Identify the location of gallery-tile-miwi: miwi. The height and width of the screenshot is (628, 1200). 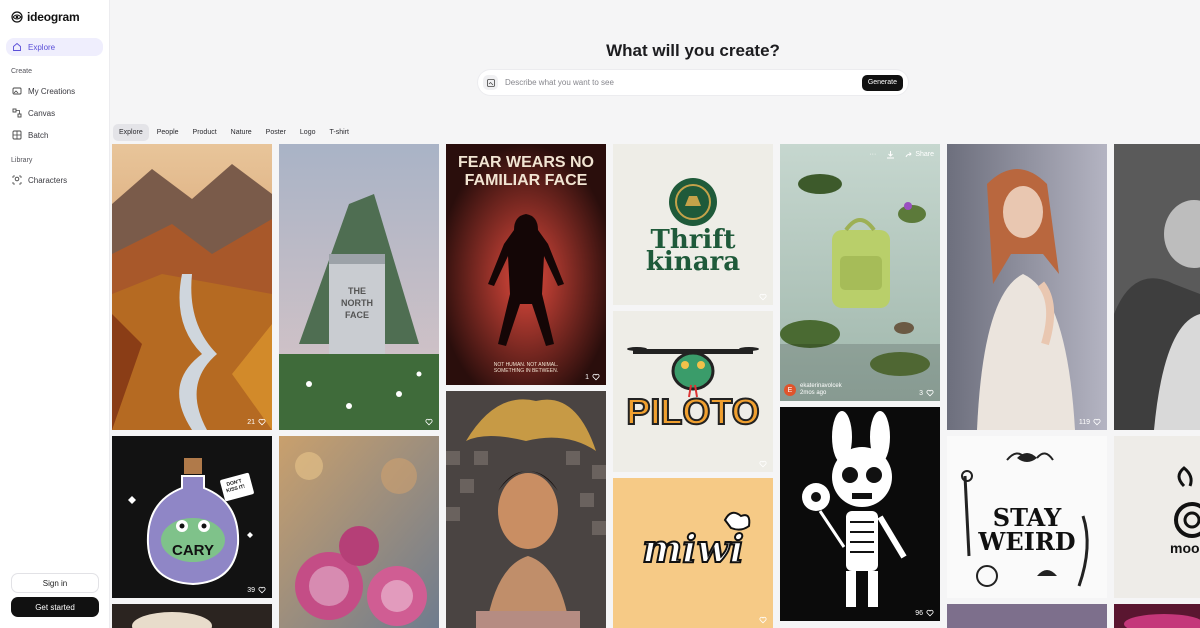
(693, 553).